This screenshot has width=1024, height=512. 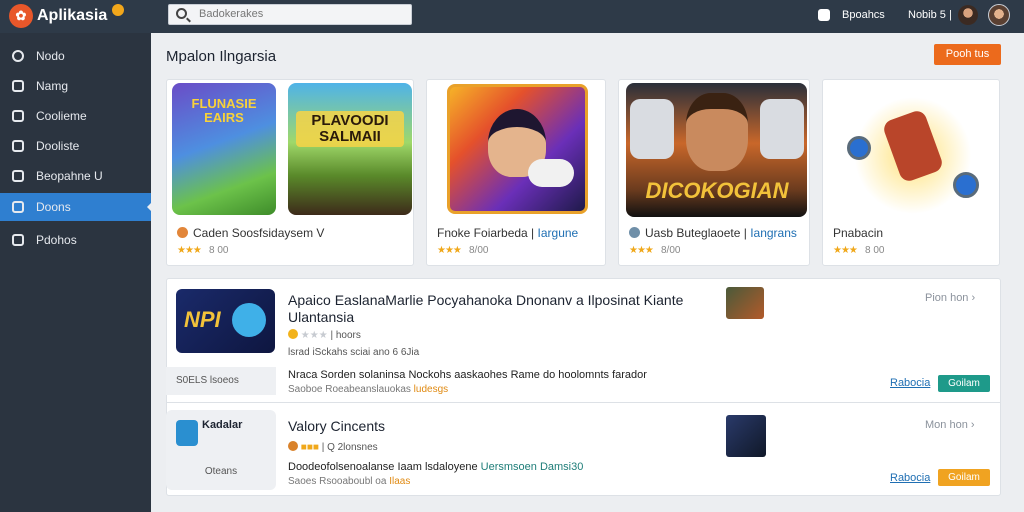 What do you see at coordinates (224, 149) in the screenshot?
I see `app-thumbnail: FLUNASIE EAIRS` at bounding box center [224, 149].